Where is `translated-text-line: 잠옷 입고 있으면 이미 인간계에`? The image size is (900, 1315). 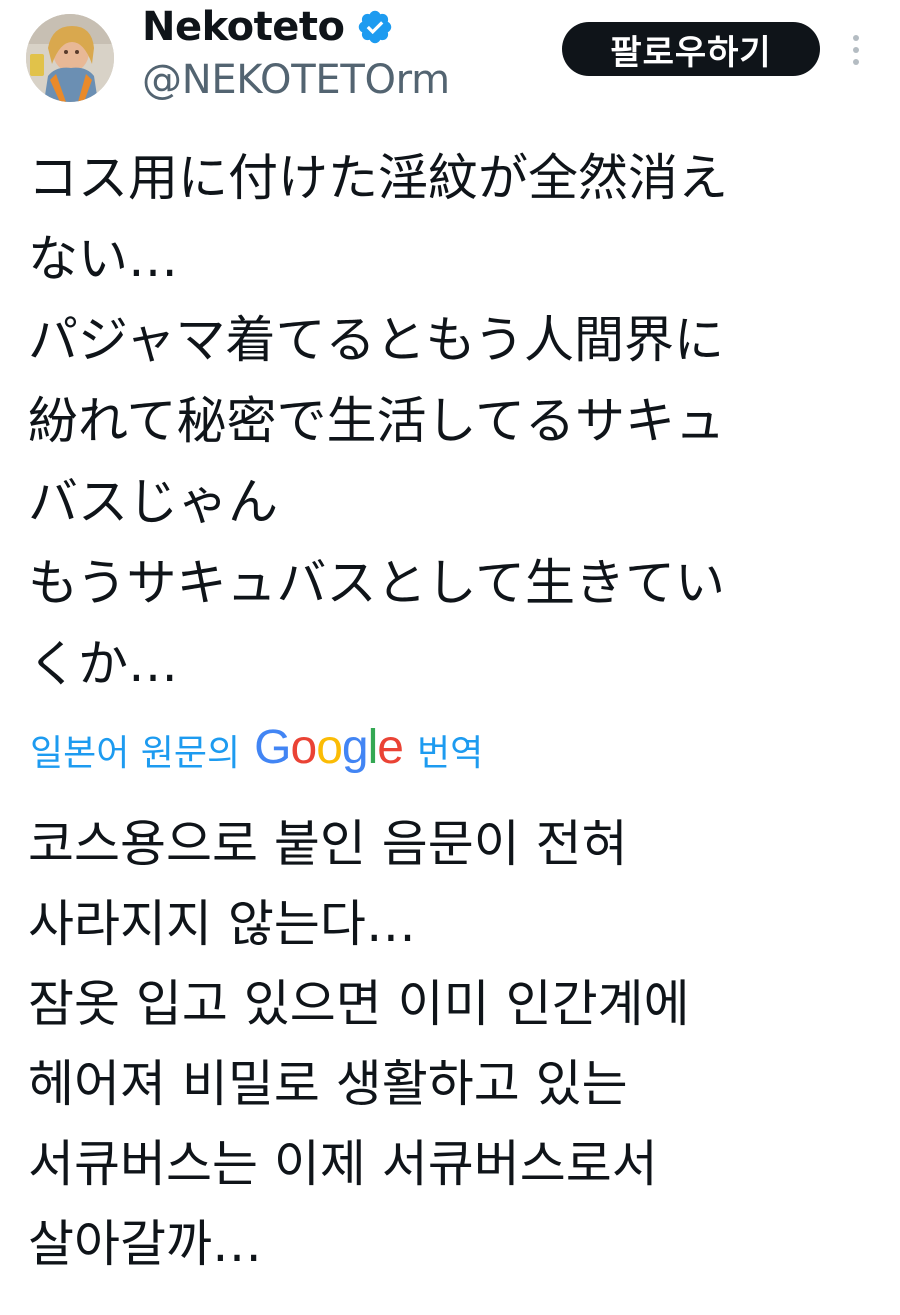
translated-text-line: 잠옷 입고 있으면 이미 인간계에 is located at coordinates (359, 1004).